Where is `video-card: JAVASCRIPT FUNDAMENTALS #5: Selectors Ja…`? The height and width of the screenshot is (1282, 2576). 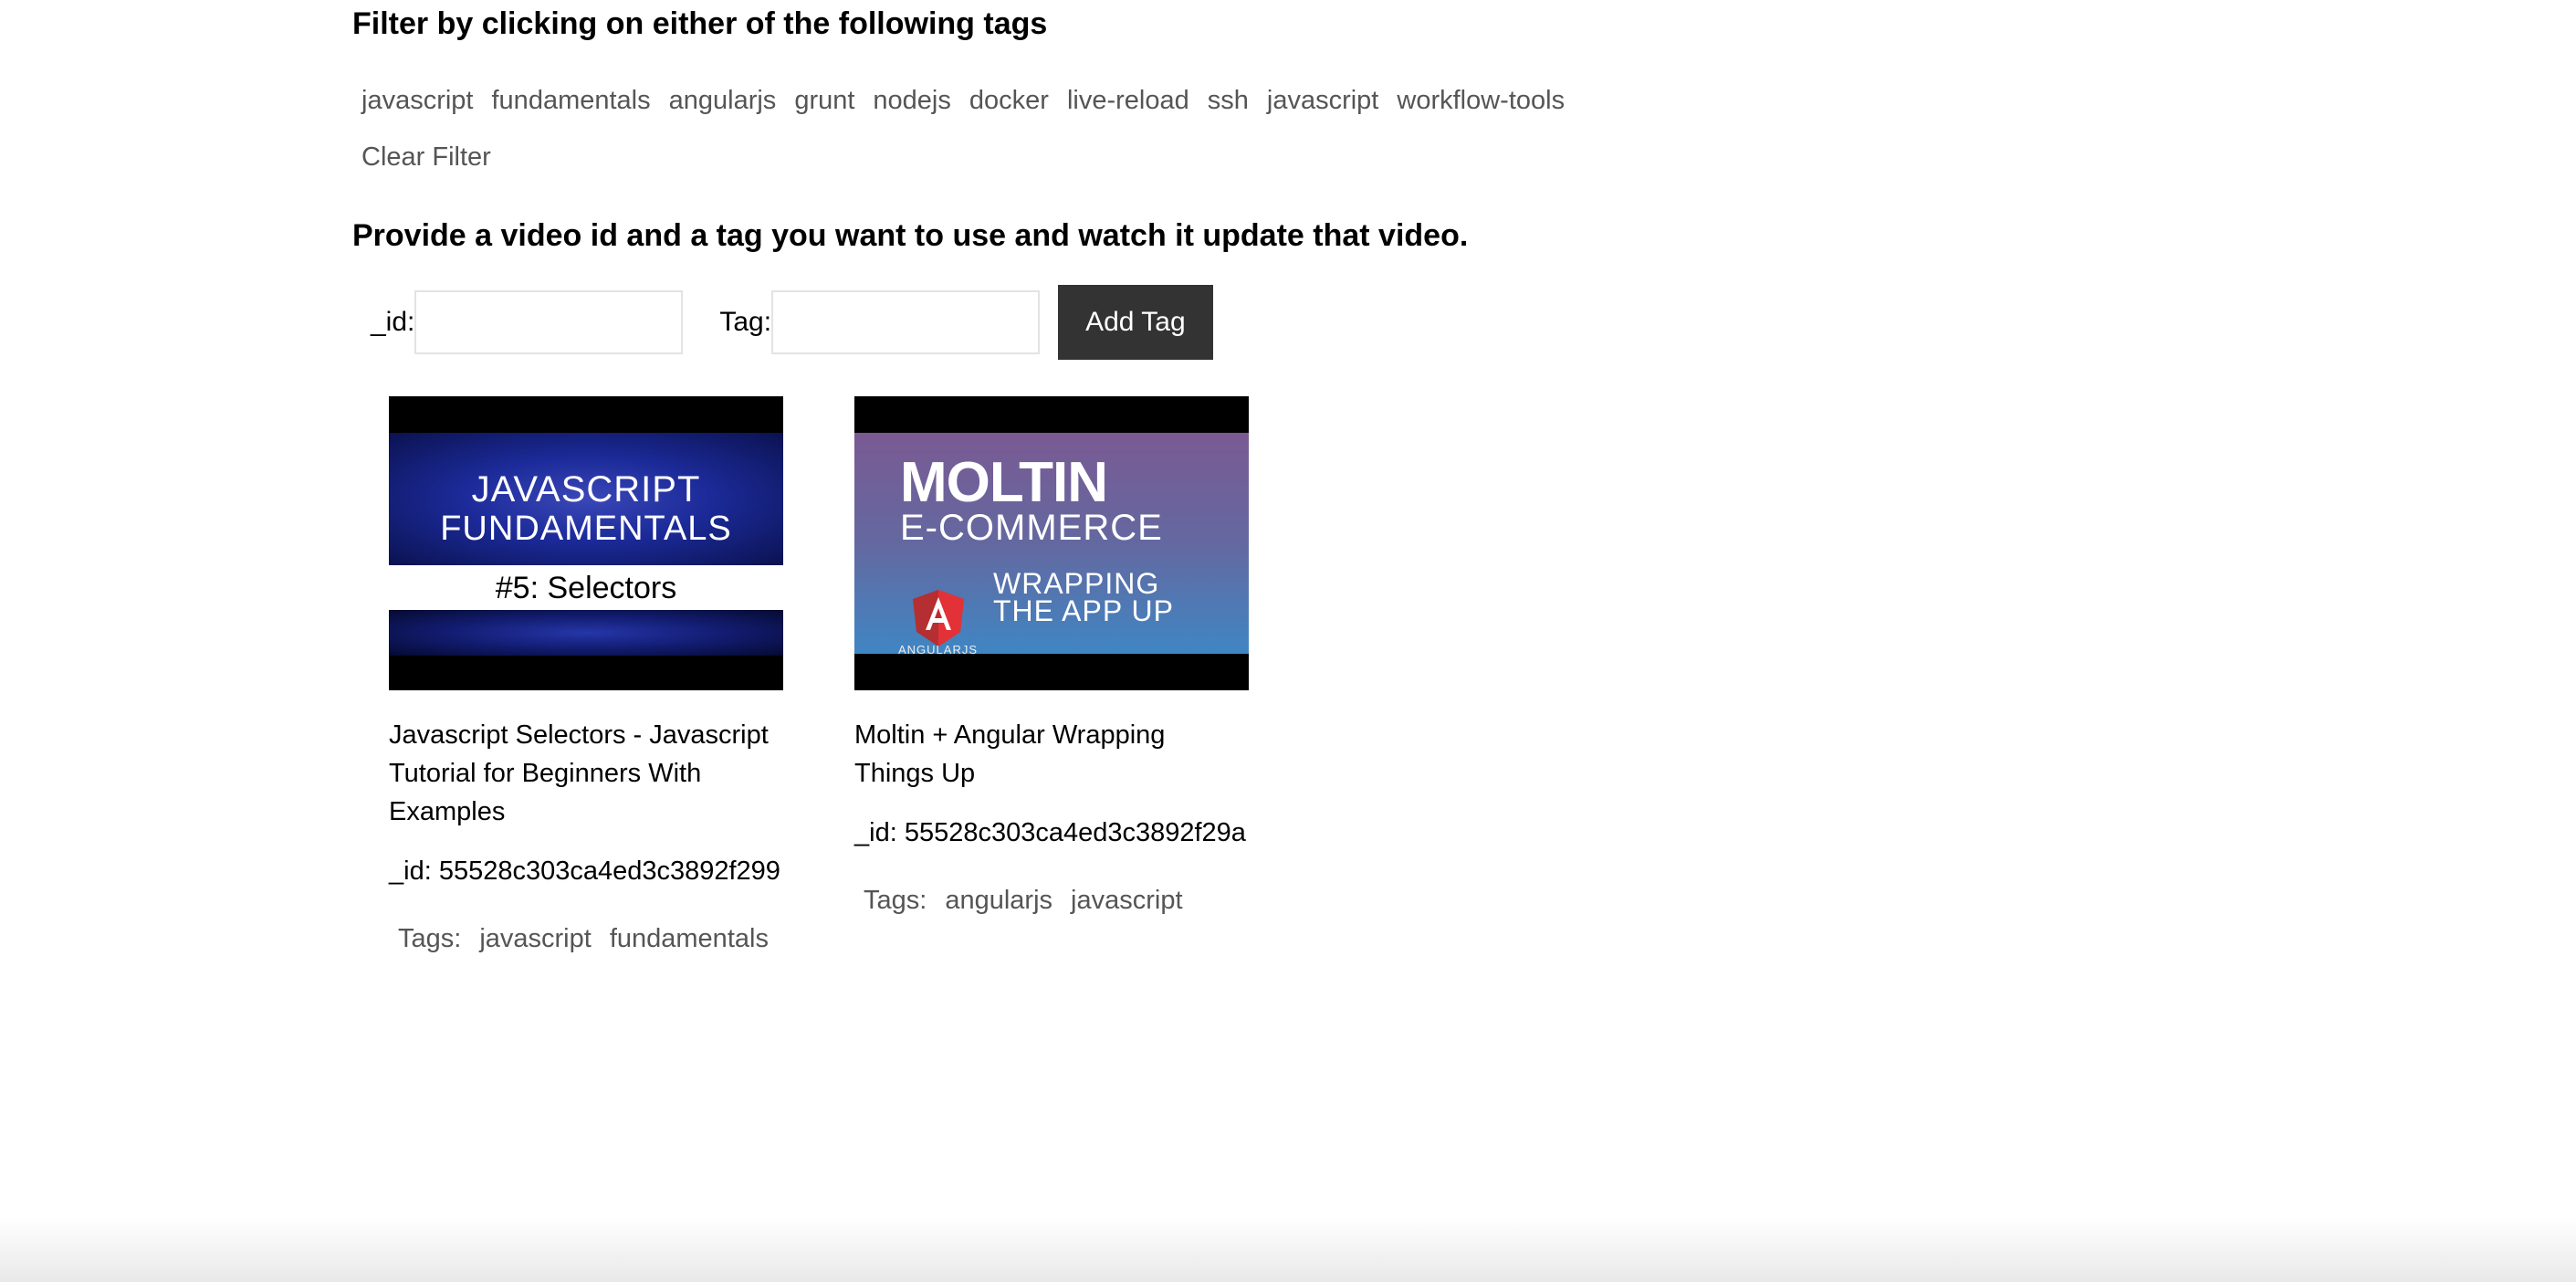
video-card: JAVASCRIPT FUNDAMENTALS #5: Selectors Ja… is located at coordinates (586, 676).